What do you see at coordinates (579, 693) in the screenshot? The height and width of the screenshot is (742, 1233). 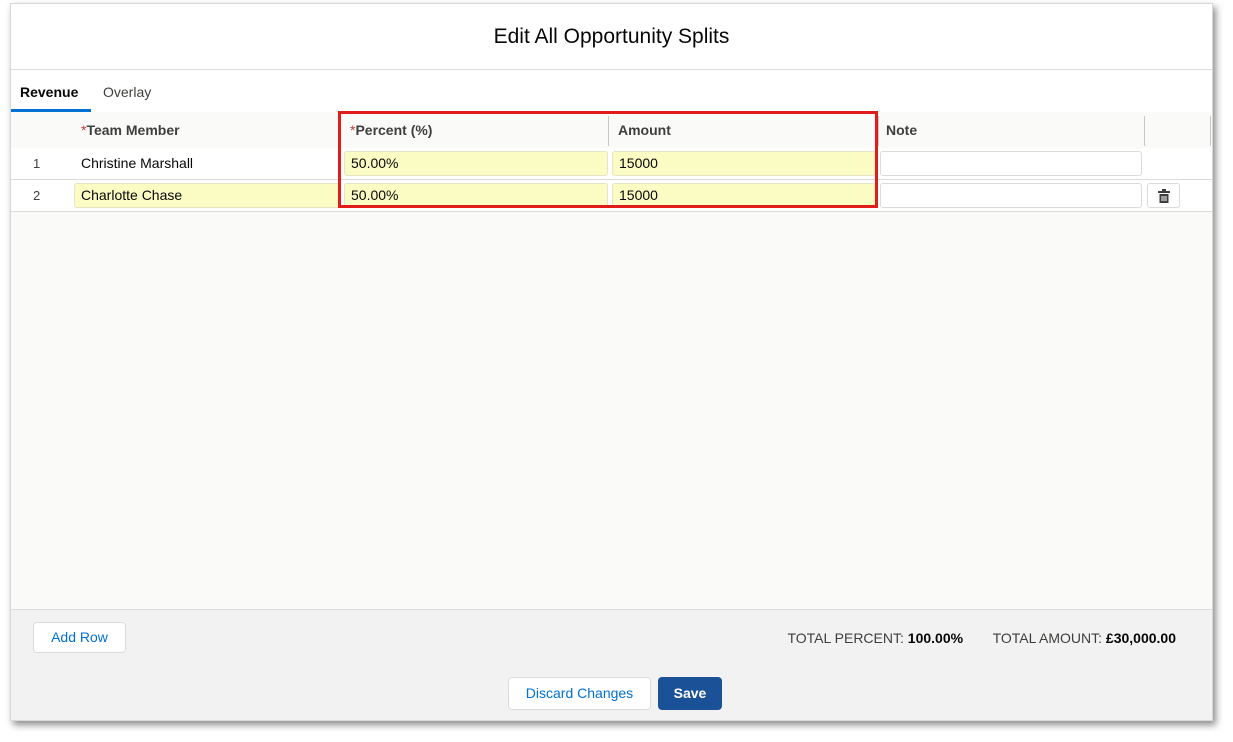 I see `discard-changes-button: Discard Changes` at bounding box center [579, 693].